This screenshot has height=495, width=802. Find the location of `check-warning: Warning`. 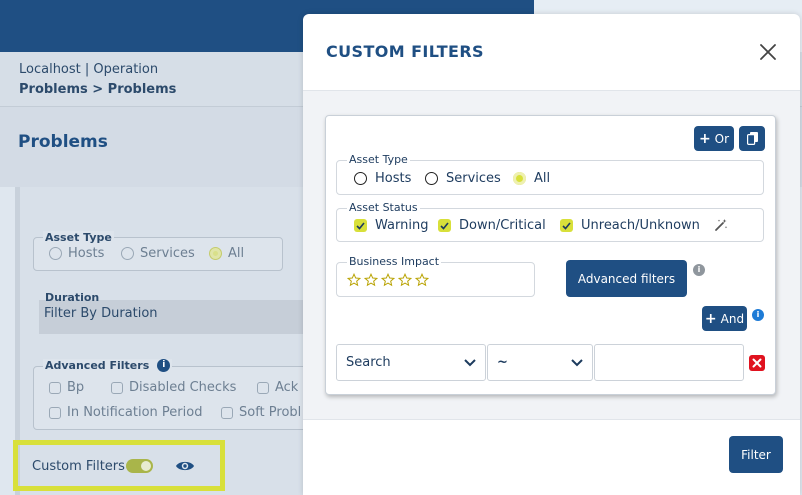

check-warning: Warning is located at coordinates (391, 225).